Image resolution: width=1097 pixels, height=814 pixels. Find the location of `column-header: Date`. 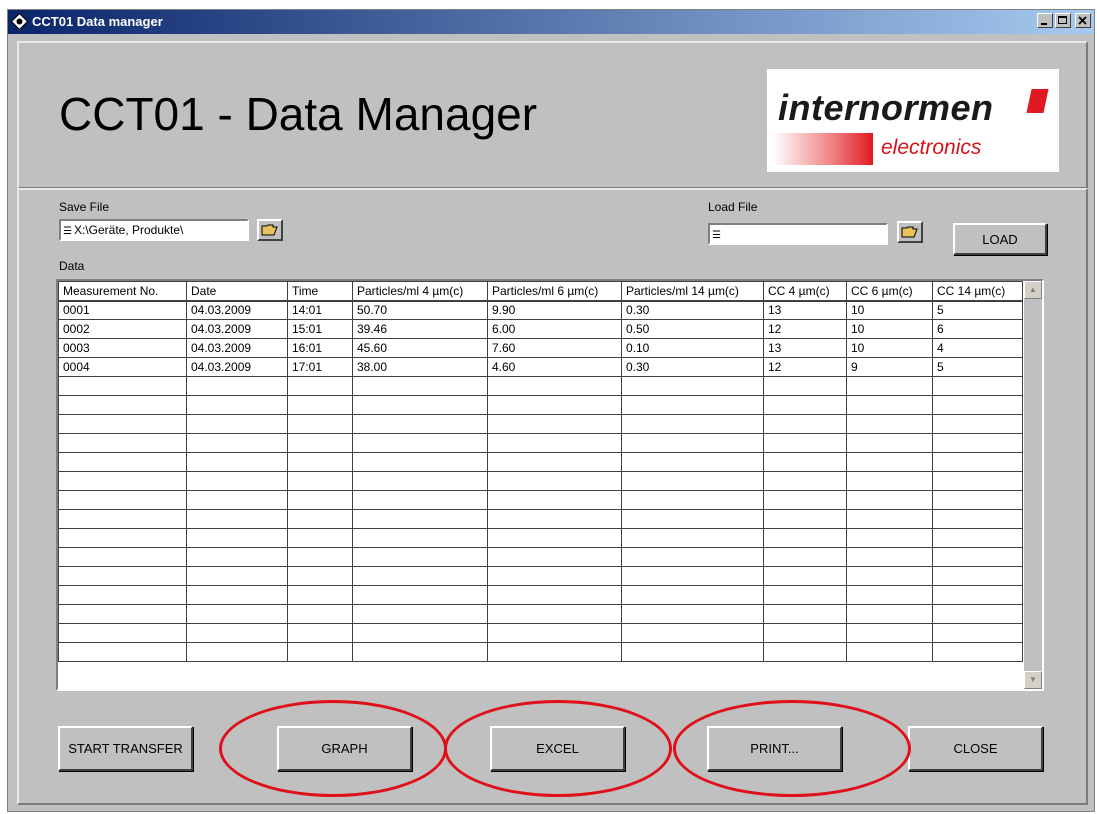

column-header: Date is located at coordinates (237, 291).